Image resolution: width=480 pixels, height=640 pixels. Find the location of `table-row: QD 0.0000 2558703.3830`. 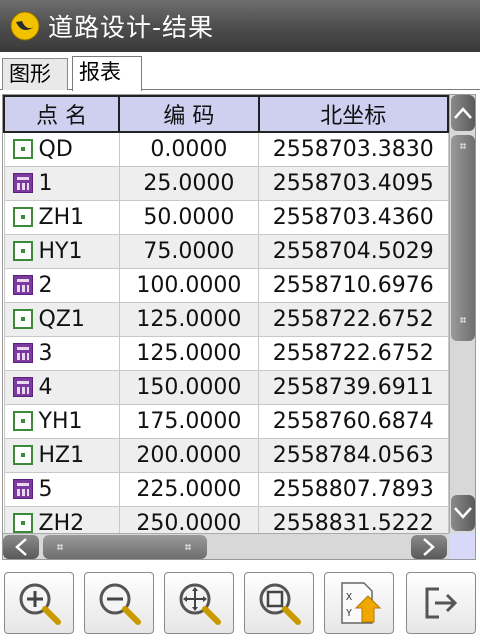

table-row: QD 0.0000 2558703.3830 is located at coordinates (226, 149).